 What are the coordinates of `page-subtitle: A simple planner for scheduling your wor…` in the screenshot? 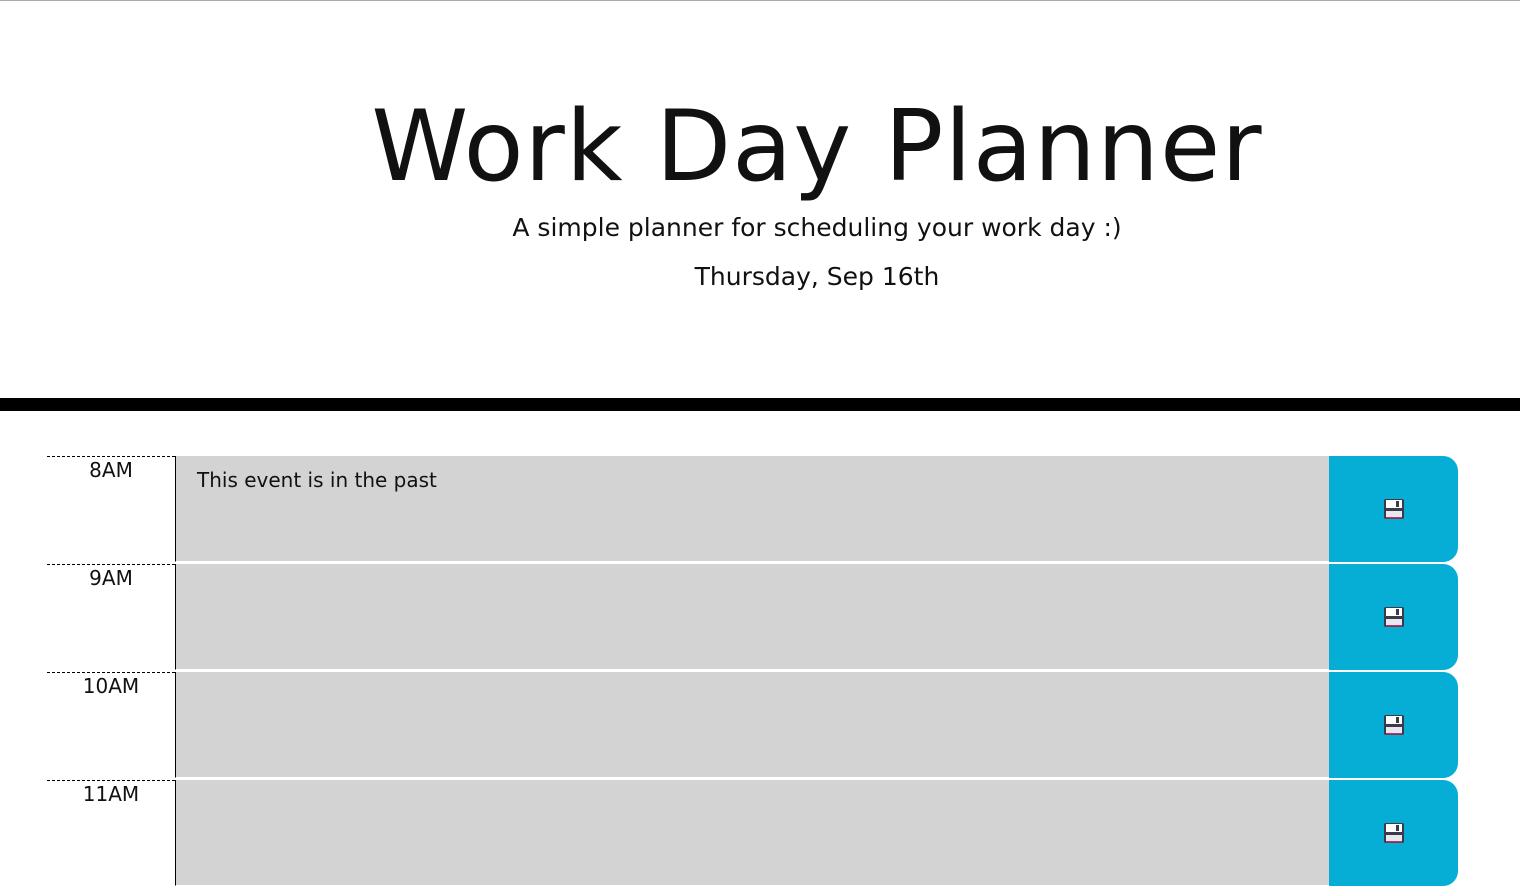 It's located at (817, 227).